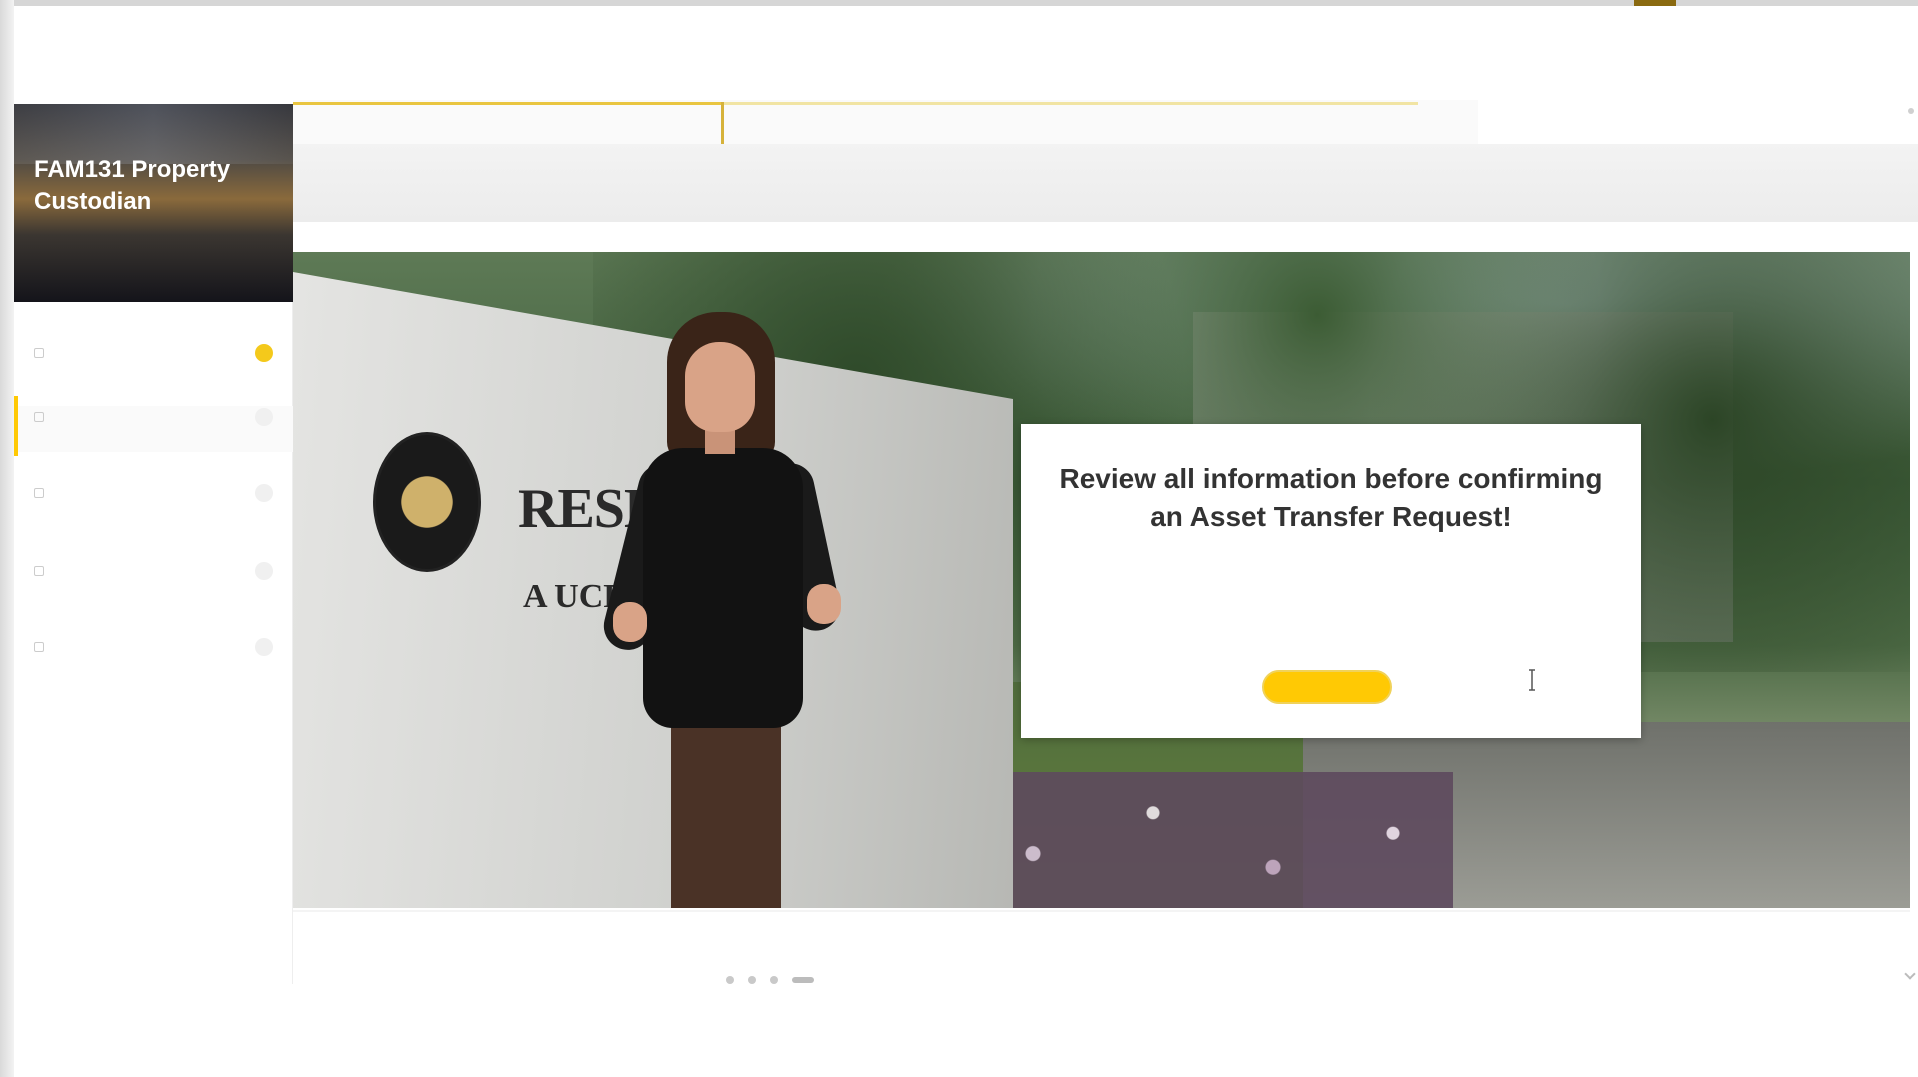 This screenshot has height=1077, width=1918. Describe the element at coordinates (1911, 111) in the screenshot. I see `scroll-indicator` at that location.